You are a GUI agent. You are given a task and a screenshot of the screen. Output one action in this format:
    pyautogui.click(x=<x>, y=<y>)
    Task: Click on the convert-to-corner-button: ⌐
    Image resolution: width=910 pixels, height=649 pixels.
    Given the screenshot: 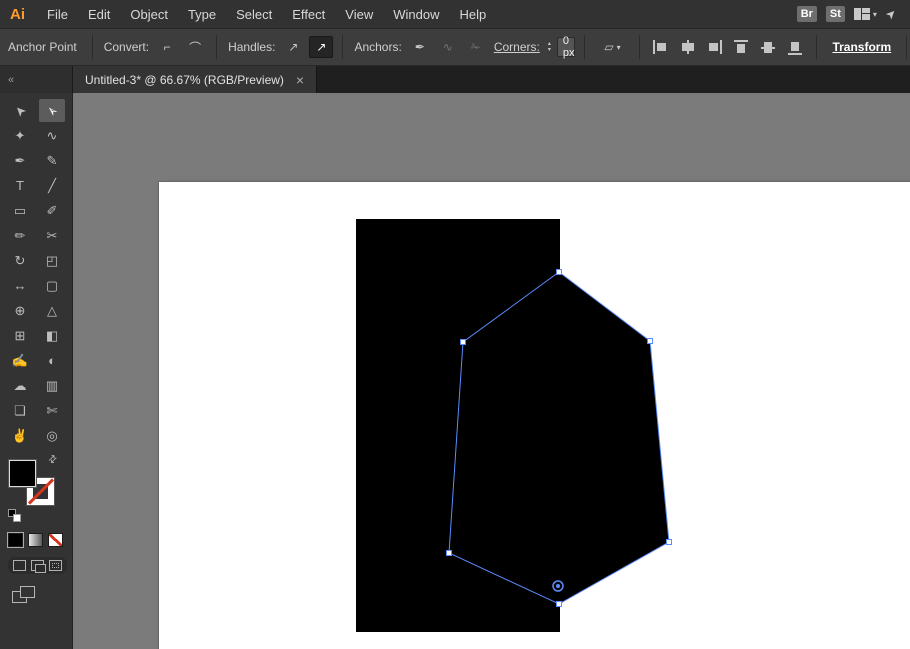 What is the action you would take?
    pyautogui.click(x=167, y=47)
    